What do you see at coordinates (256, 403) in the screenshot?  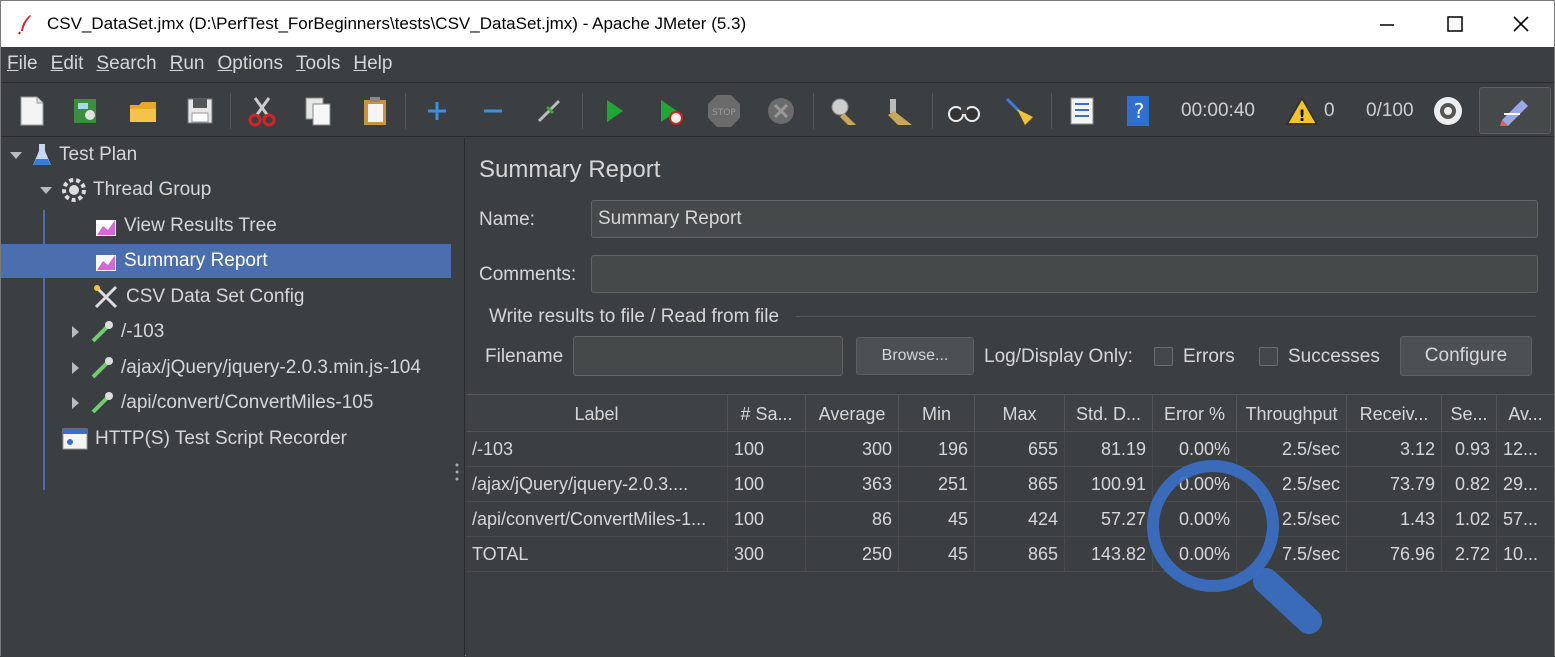 I see `tree-node-sampler-105: /api/convert/ConvertMiles-105` at bounding box center [256, 403].